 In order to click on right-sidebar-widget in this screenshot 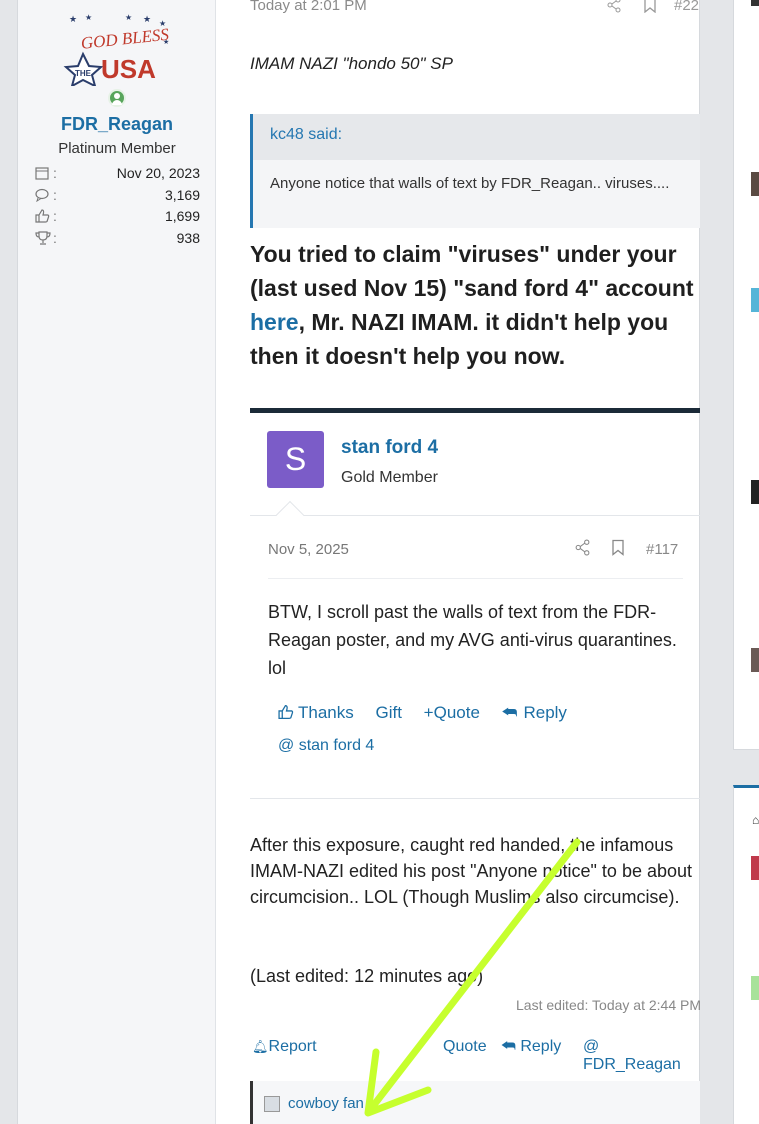, I will do `click(746, 375)`.